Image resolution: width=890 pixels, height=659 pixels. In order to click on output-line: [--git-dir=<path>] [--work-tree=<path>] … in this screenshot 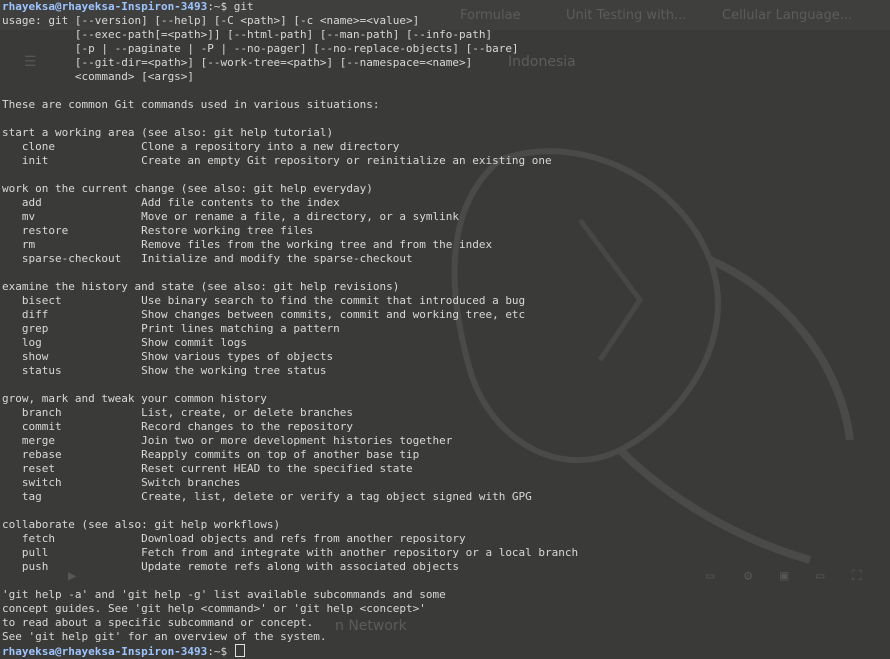, I will do `click(237, 62)`.